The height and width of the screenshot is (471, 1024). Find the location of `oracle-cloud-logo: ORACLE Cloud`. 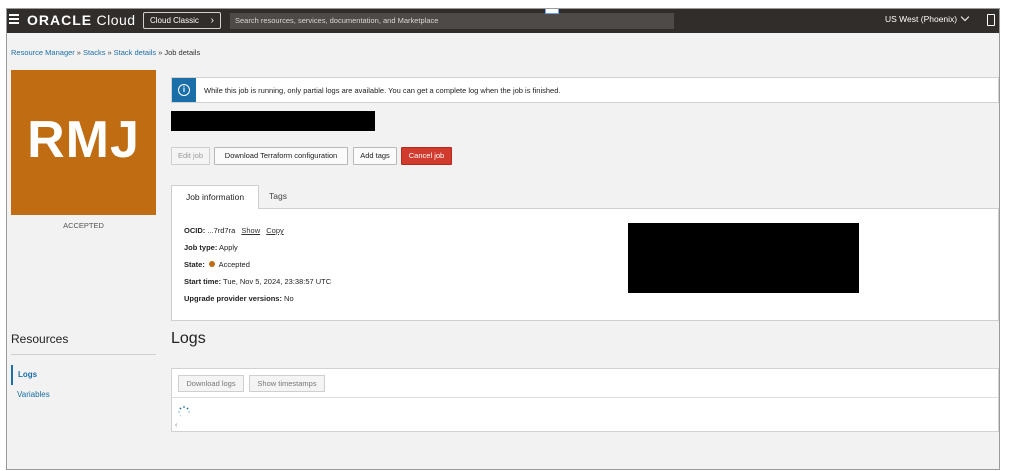

oracle-cloud-logo: ORACLE Cloud is located at coordinates (81, 20).